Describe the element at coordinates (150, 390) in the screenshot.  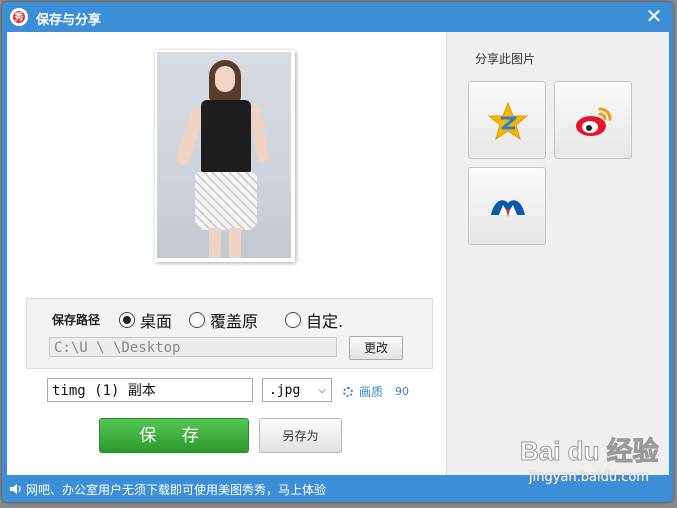
I see `file-name-field: timg (1) 副本` at that location.